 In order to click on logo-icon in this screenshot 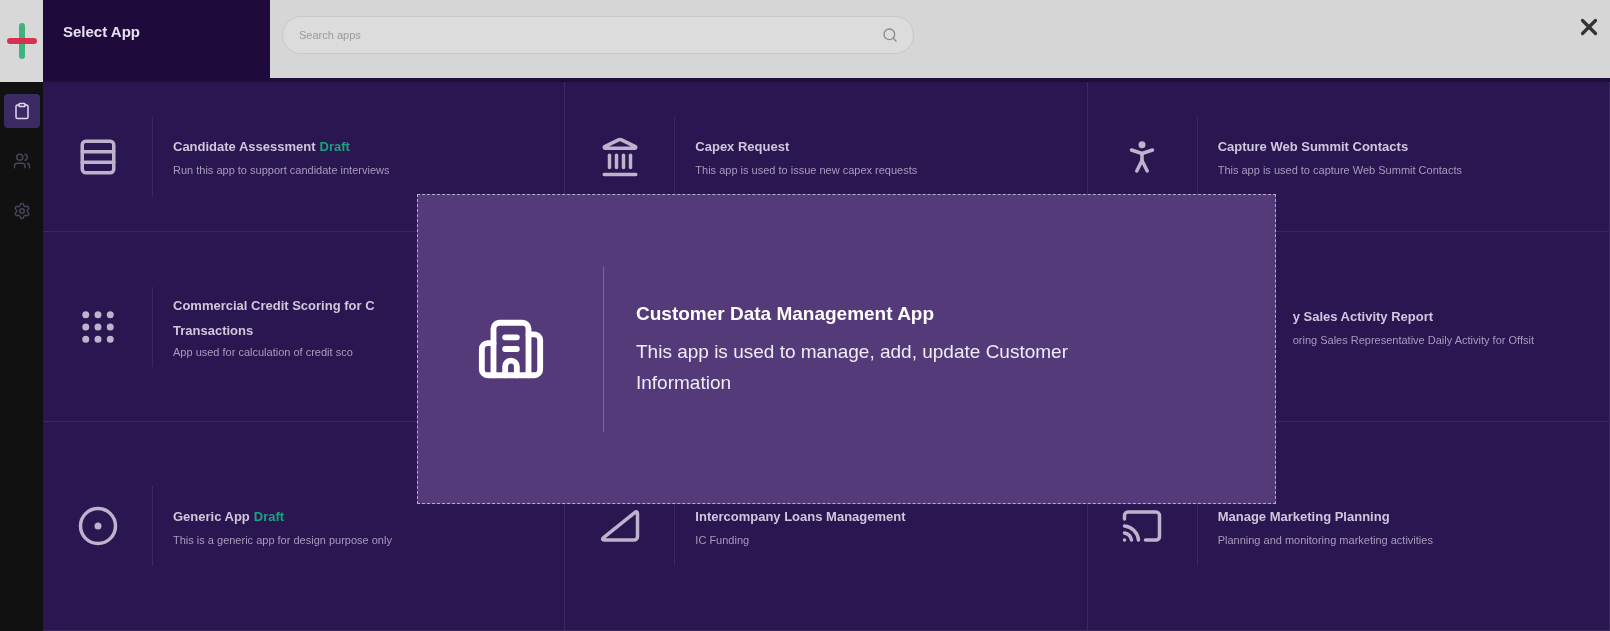, I will do `click(21, 41)`.